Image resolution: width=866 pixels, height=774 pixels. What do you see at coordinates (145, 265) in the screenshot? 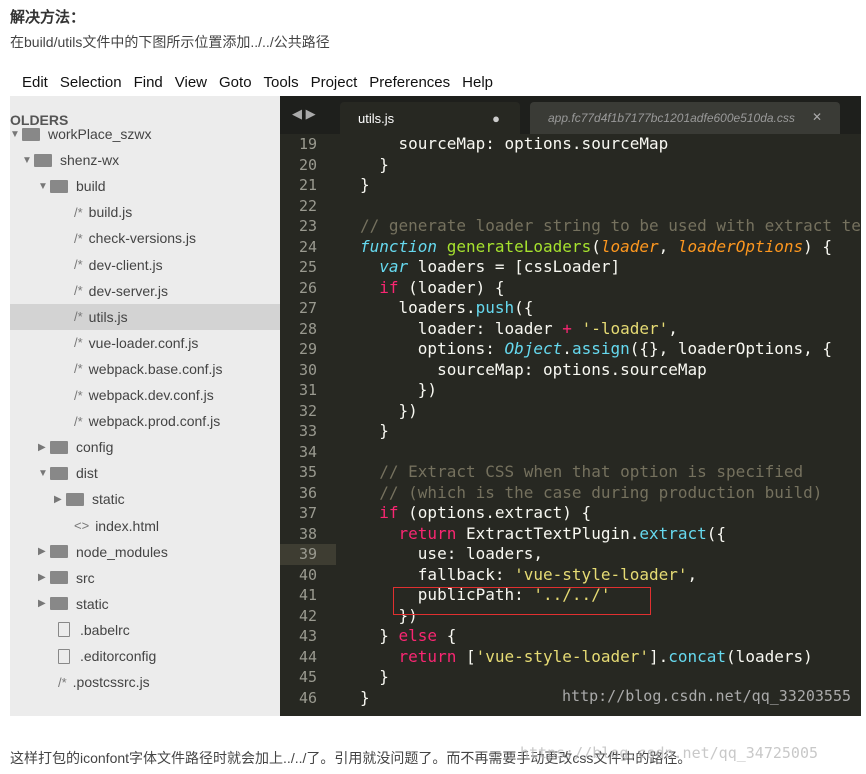
I see `sidebar-item: /* dev-client.js` at bounding box center [145, 265].